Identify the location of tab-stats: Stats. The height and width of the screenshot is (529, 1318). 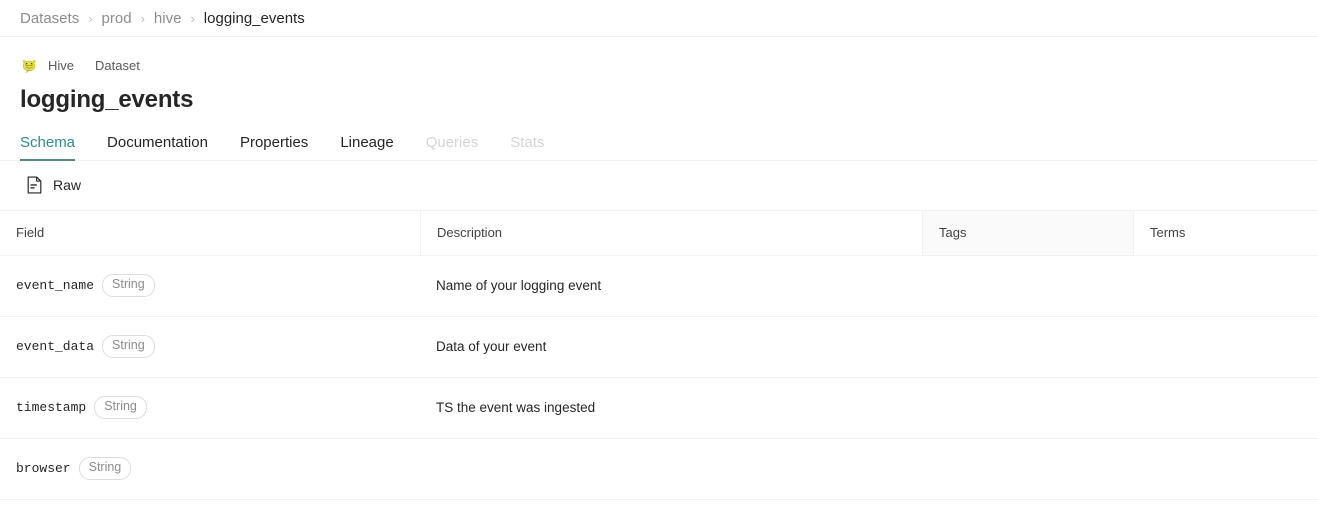
(527, 142).